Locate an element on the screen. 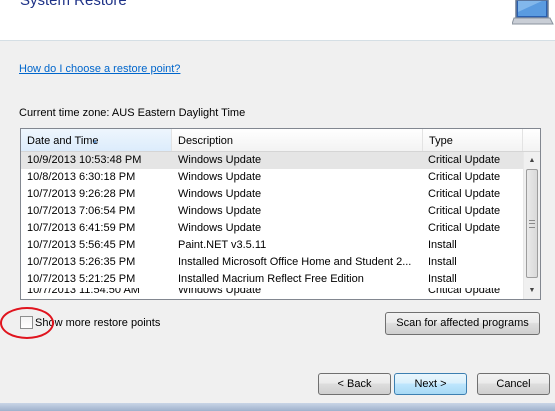 Image resolution: width=555 pixels, height=411 pixels. cell-description: Installed Macrium Reflect Free Edition is located at coordinates (271, 279).